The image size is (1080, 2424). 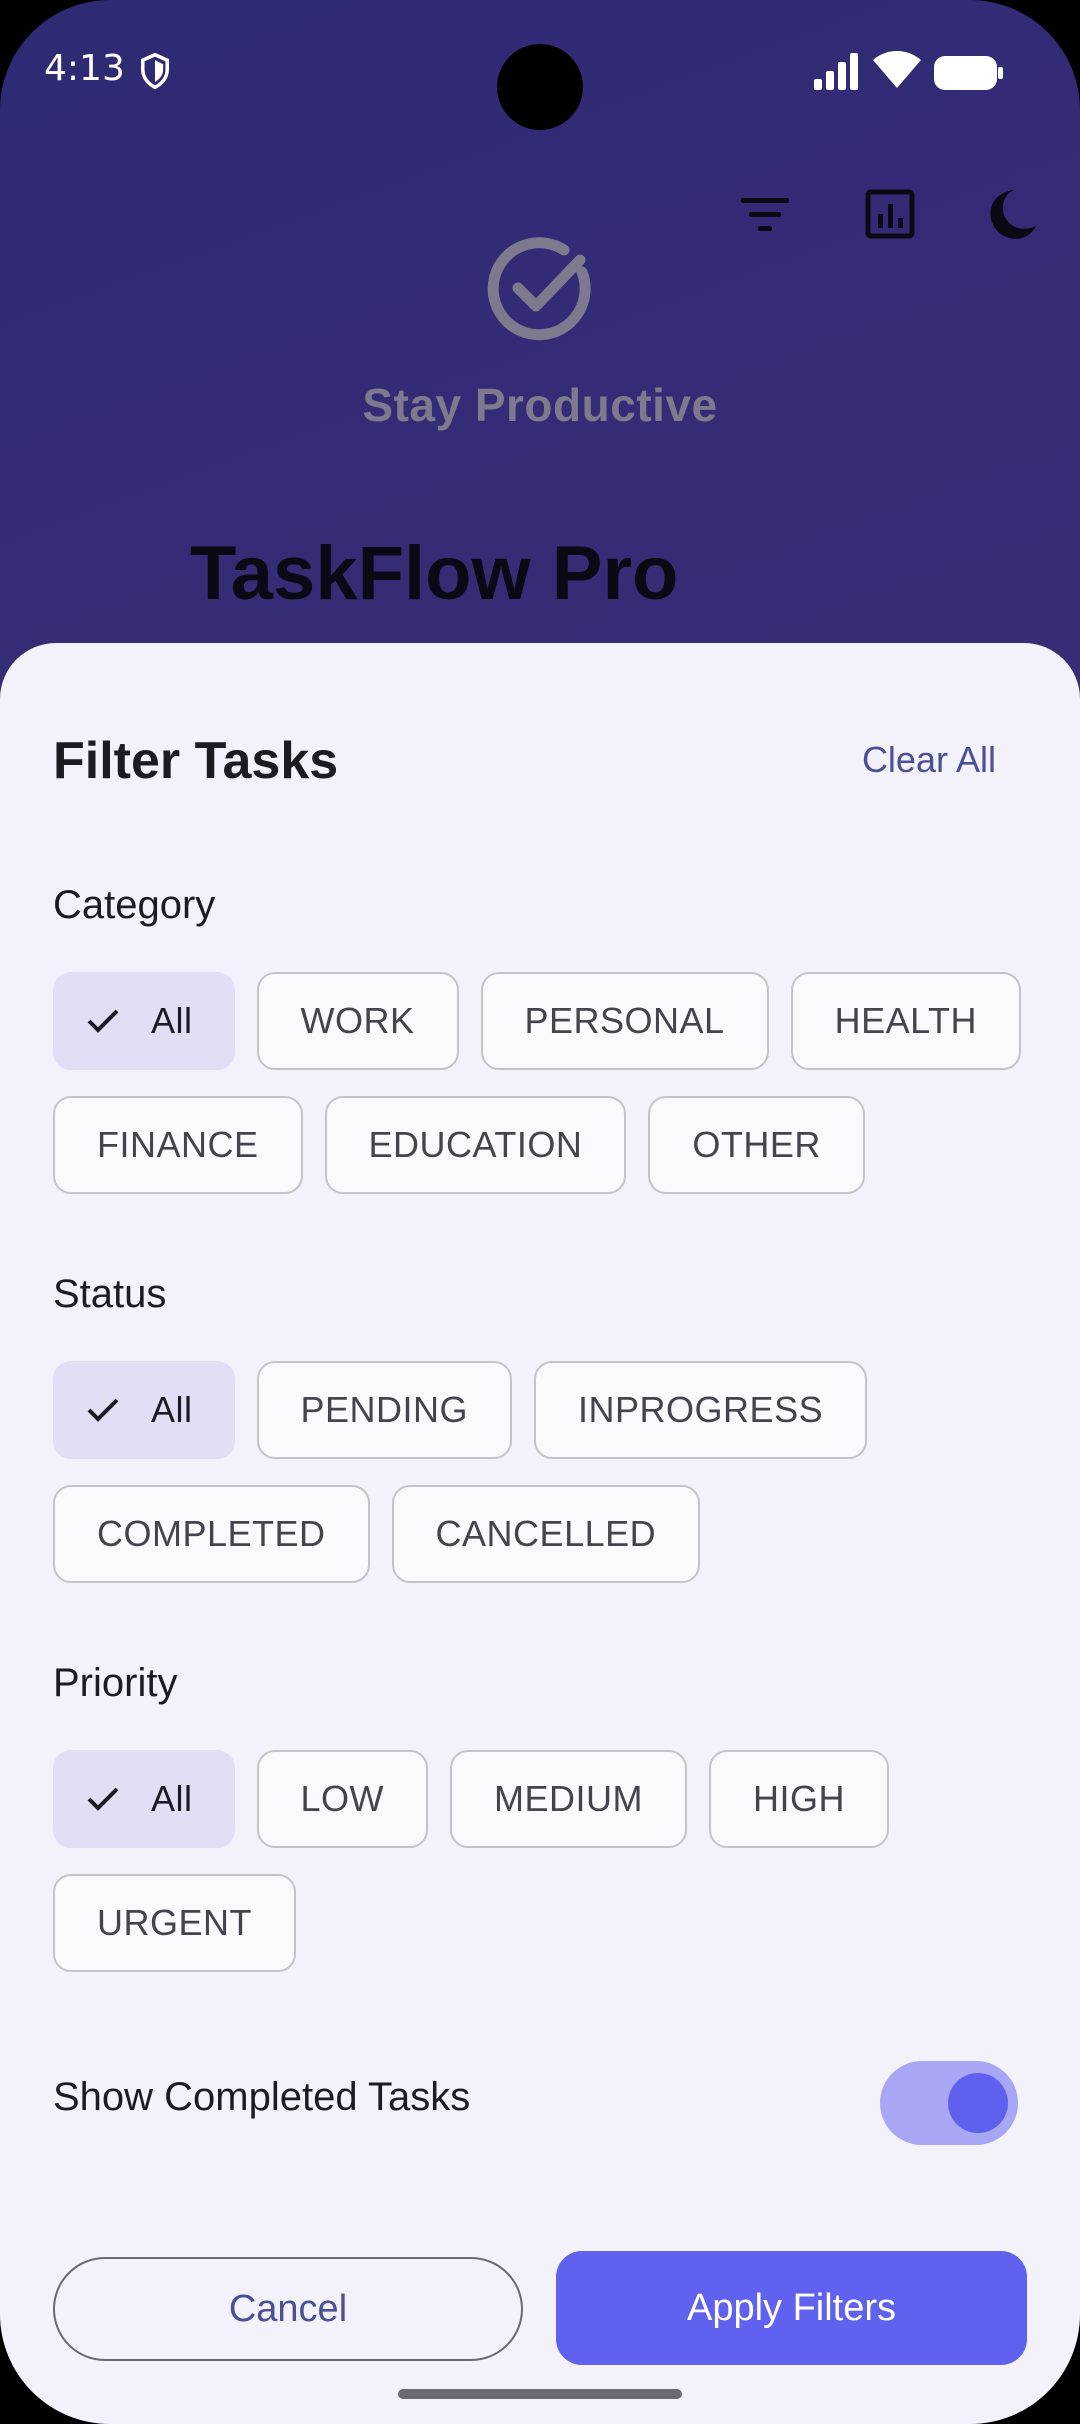 I want to click on chip-label: URGENT, so click(x=174, y=1922).